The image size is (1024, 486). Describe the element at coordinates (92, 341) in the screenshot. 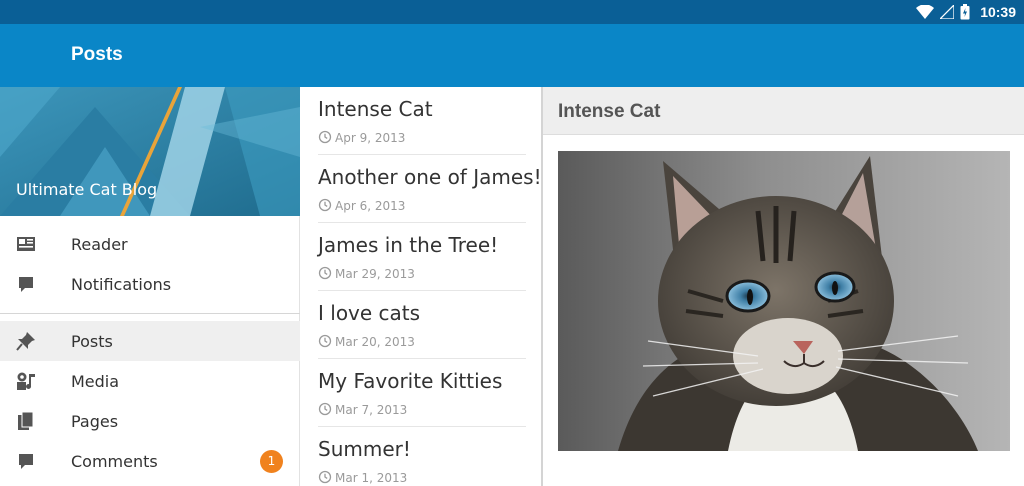

I see `nav-item-label: Posts` at that location.